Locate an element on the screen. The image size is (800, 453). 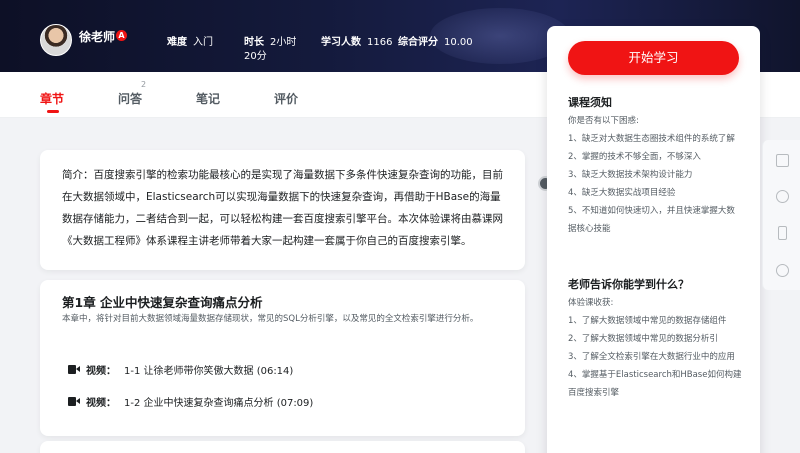
lesson-item: 视频： 1-2 企业中快速复杂查询痛点分析 (07:09) is located at coordinates (190, 401).